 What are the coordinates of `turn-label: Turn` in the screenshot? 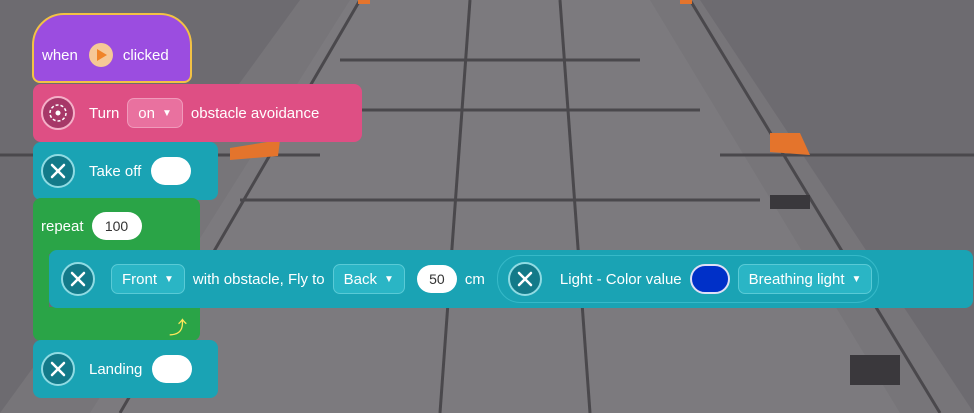 It's located at (104, 113).